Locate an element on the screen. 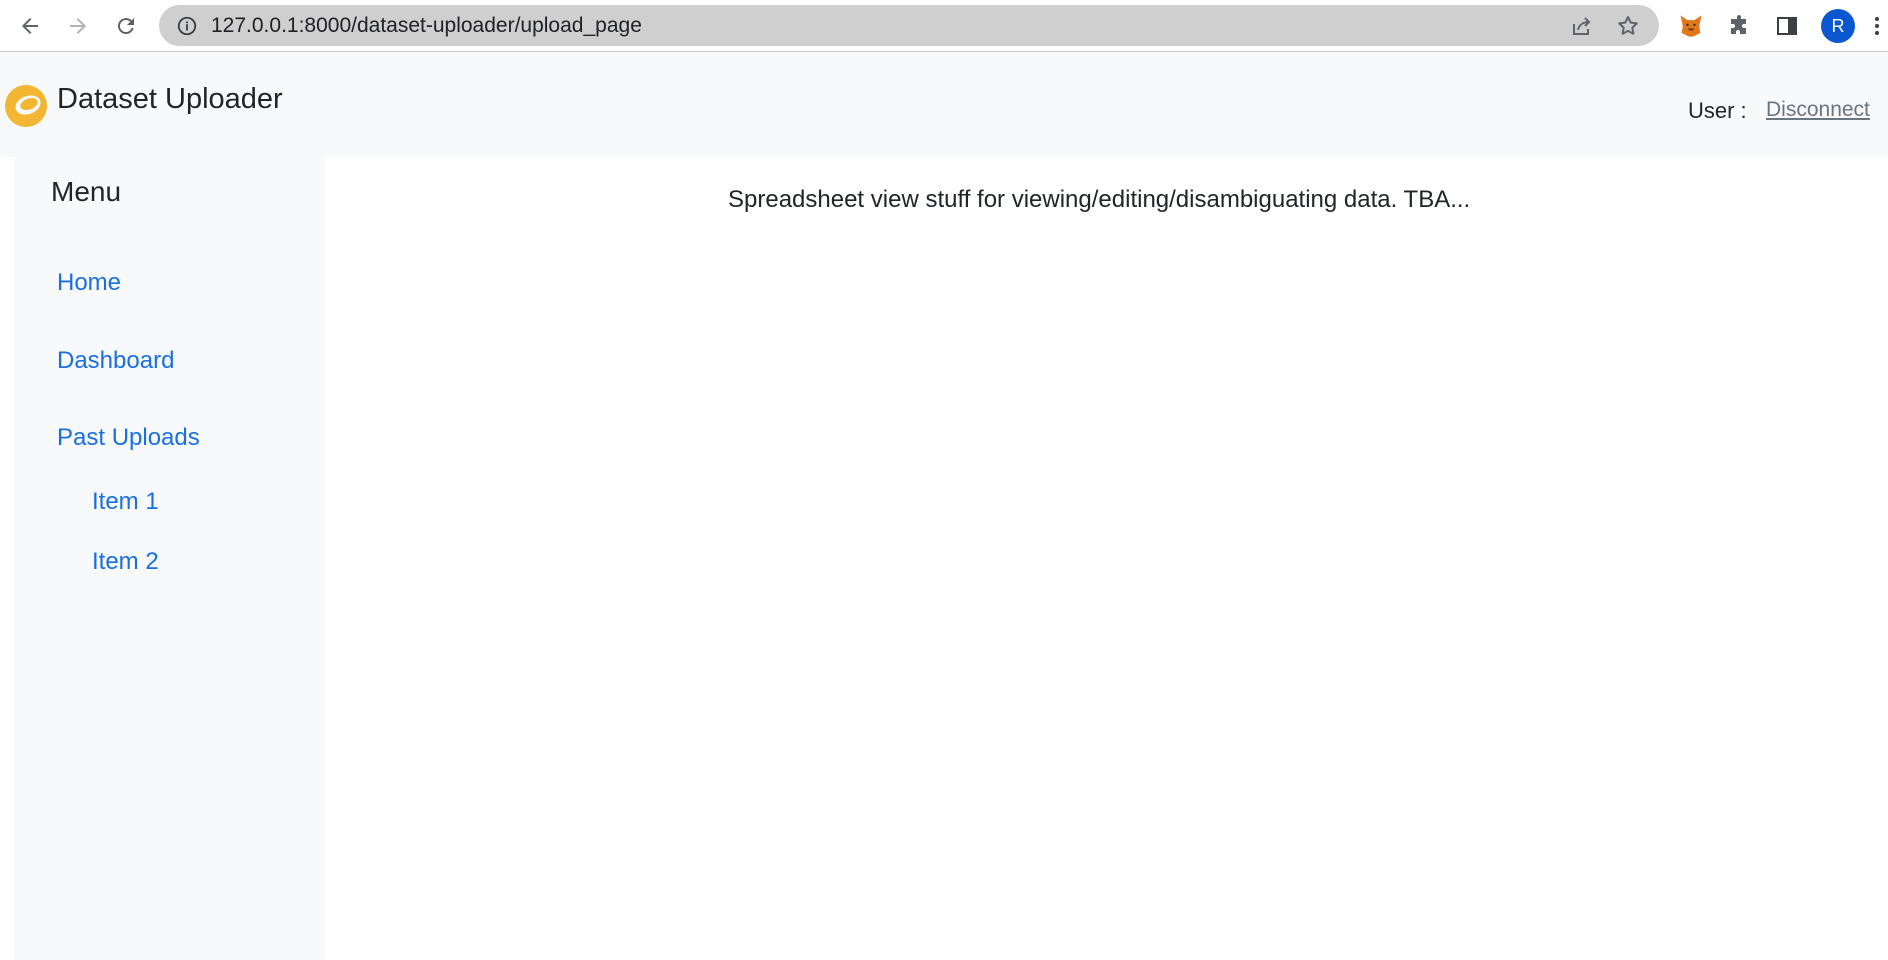  sidebar-subitem-item-1: Item 1 is located at coordinates (125, 502).